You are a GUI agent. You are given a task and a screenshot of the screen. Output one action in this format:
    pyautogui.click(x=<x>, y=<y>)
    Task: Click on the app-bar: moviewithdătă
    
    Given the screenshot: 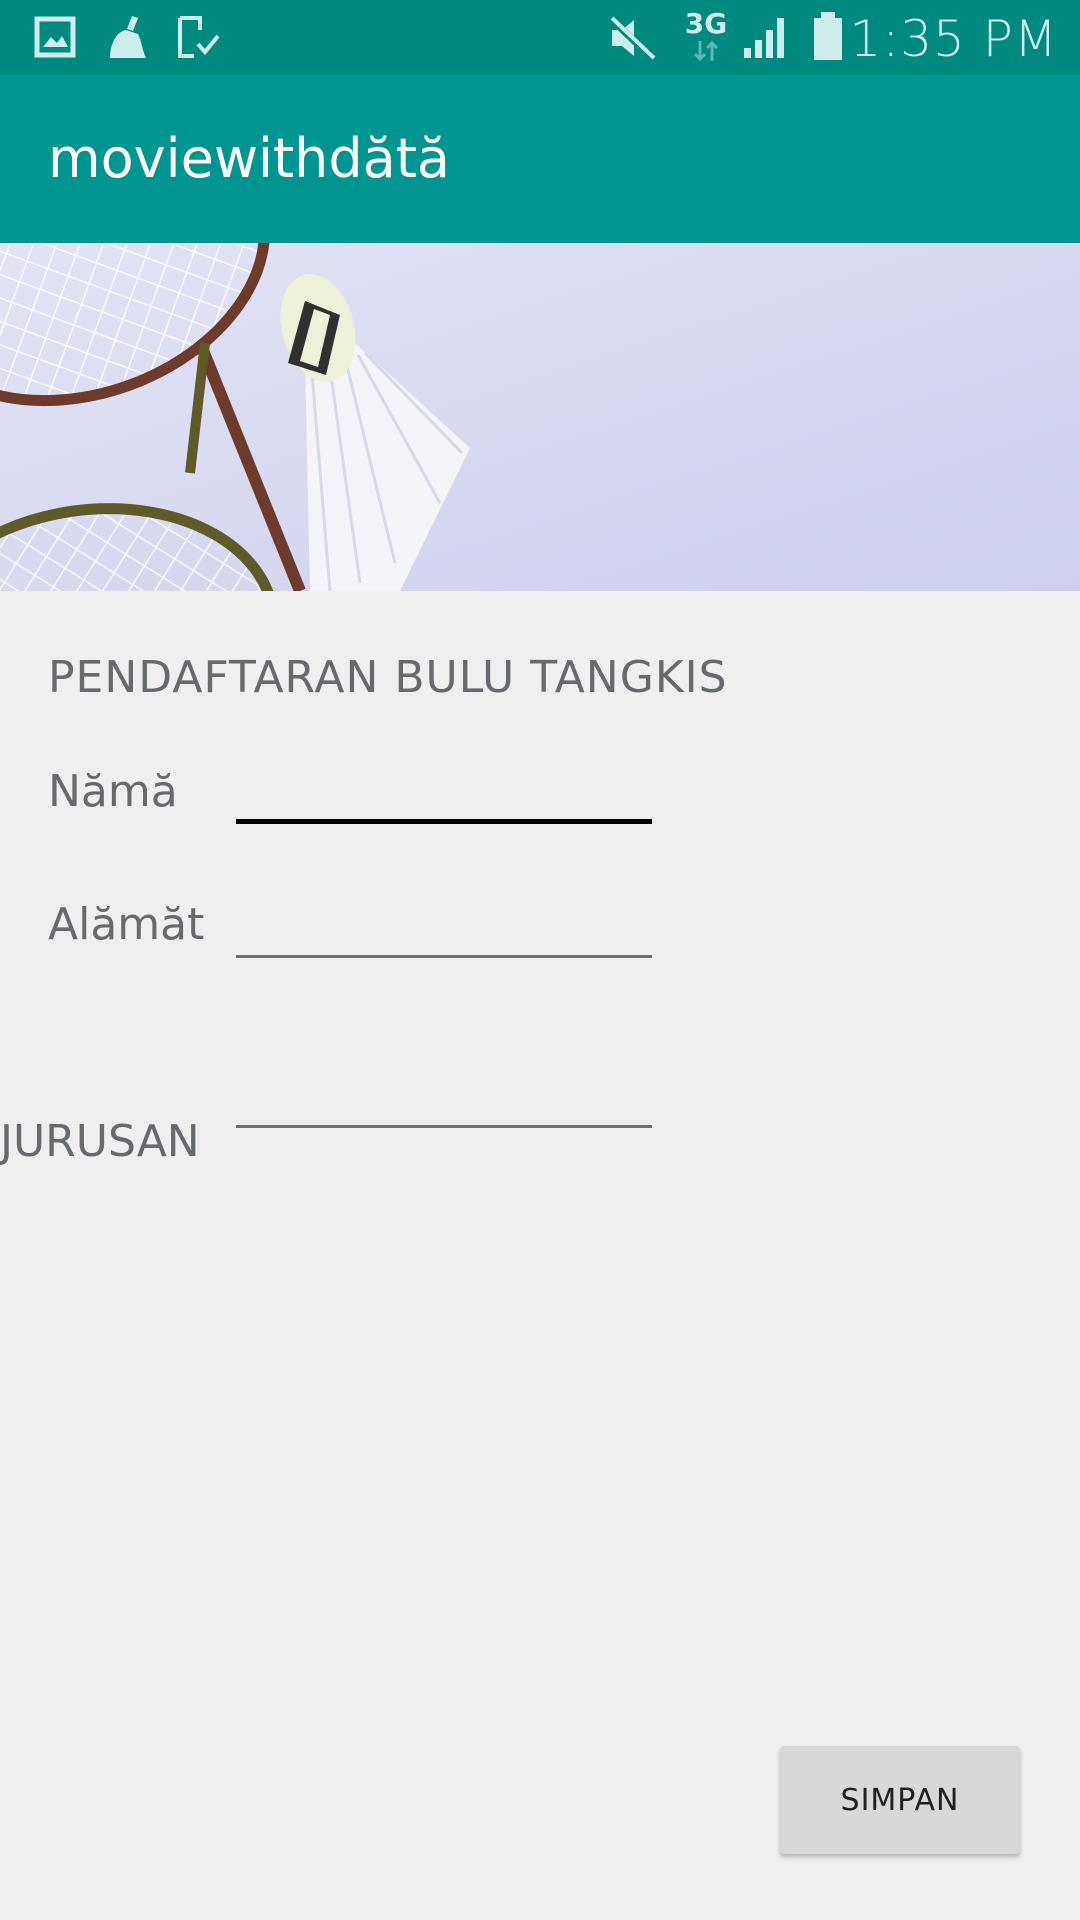 What is the action you would take?
    pyautogui.click(x=540, y=159)
    